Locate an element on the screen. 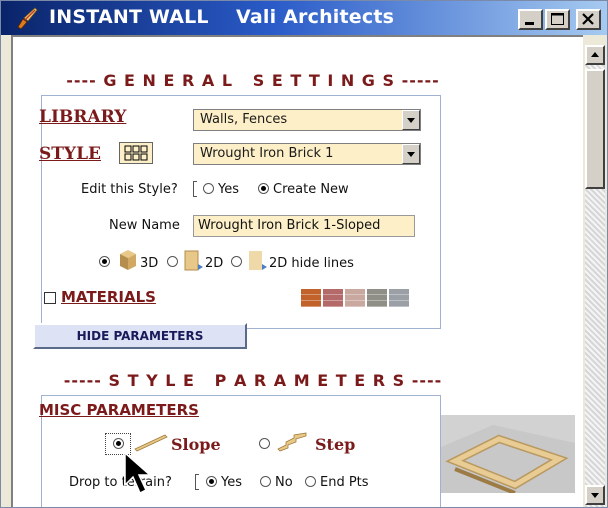  style-dropdown-button is located at coordinates (411, 154).